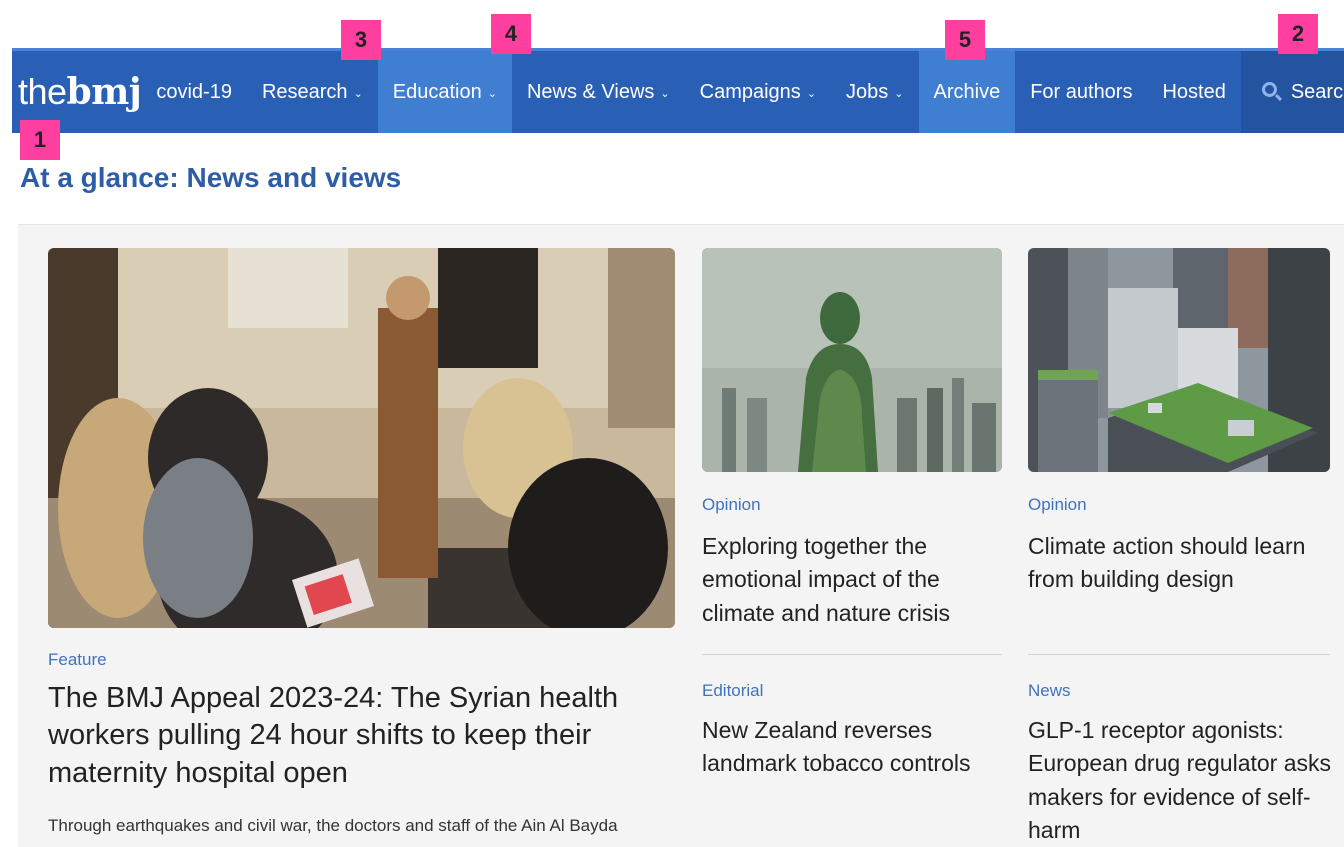  I want to click on section-heading-title: News and views, so click(294, 177).